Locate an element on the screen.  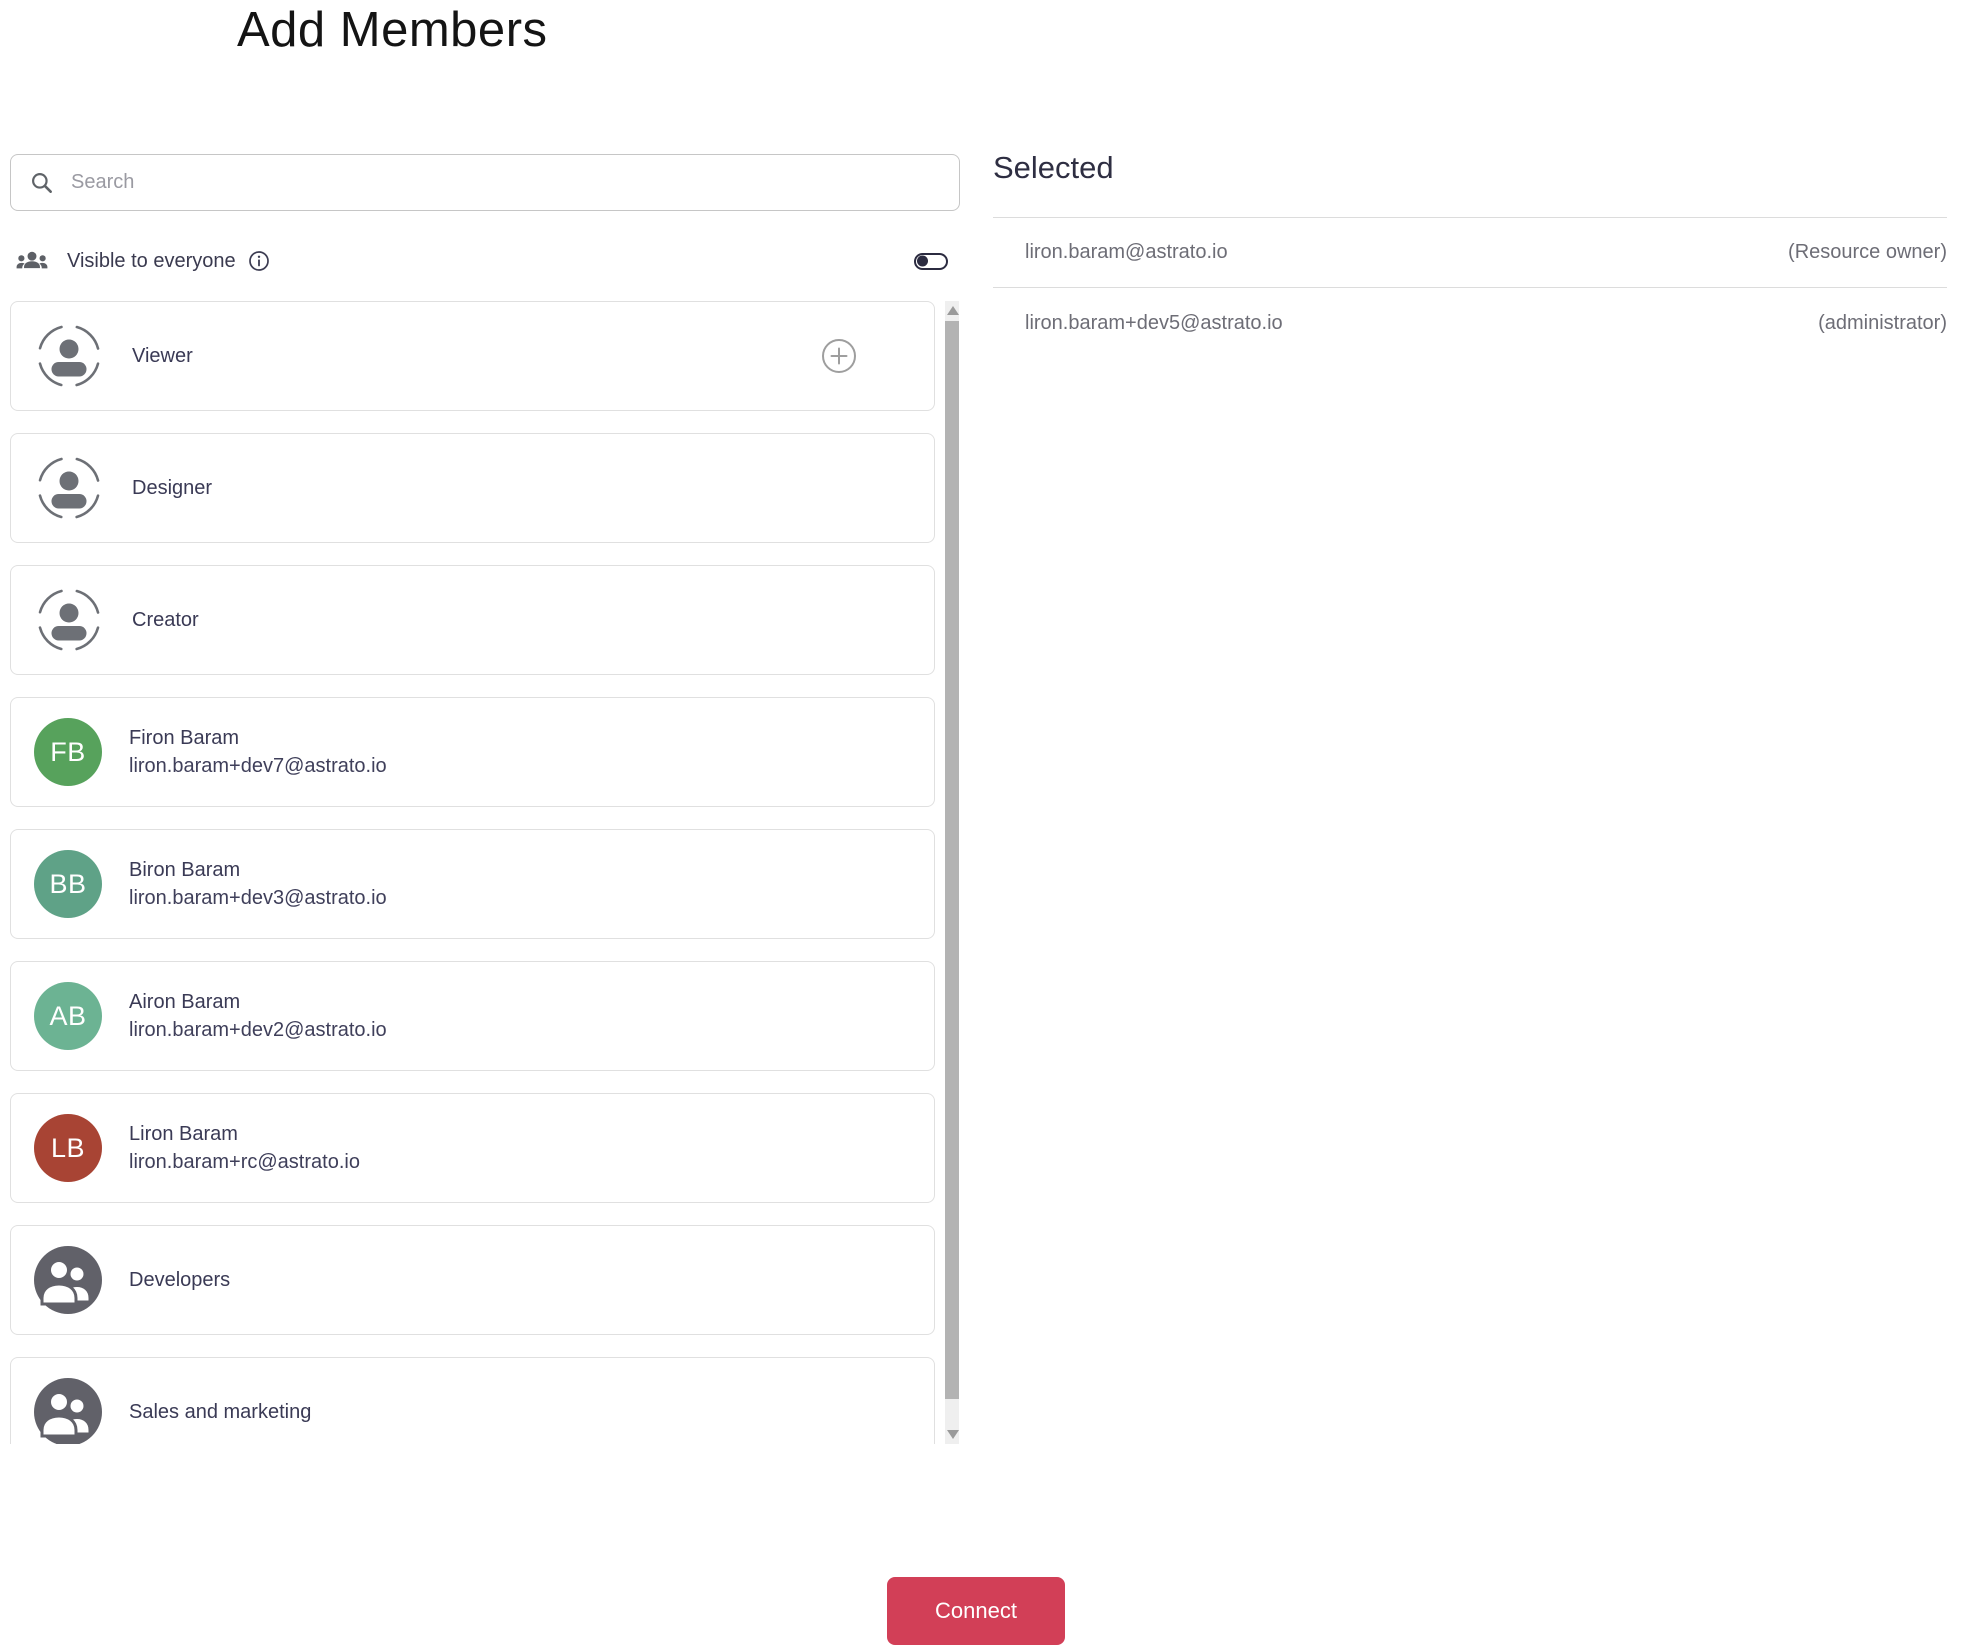
selected-heading: Selected is located at coordinates (1053, 167).